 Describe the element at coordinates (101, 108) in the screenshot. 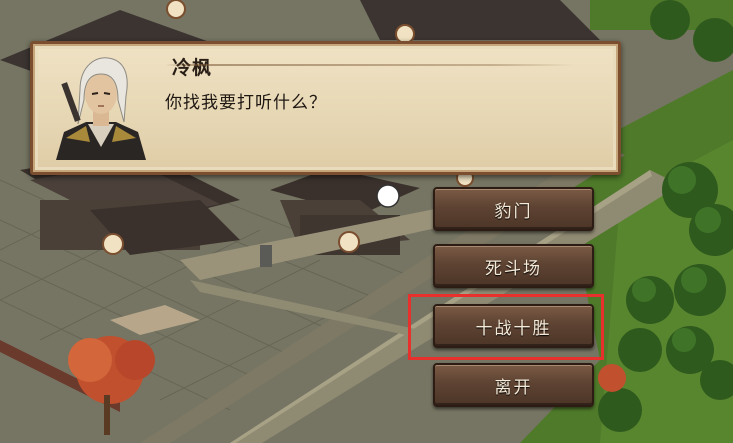

I see `npc-portrait` at that location.